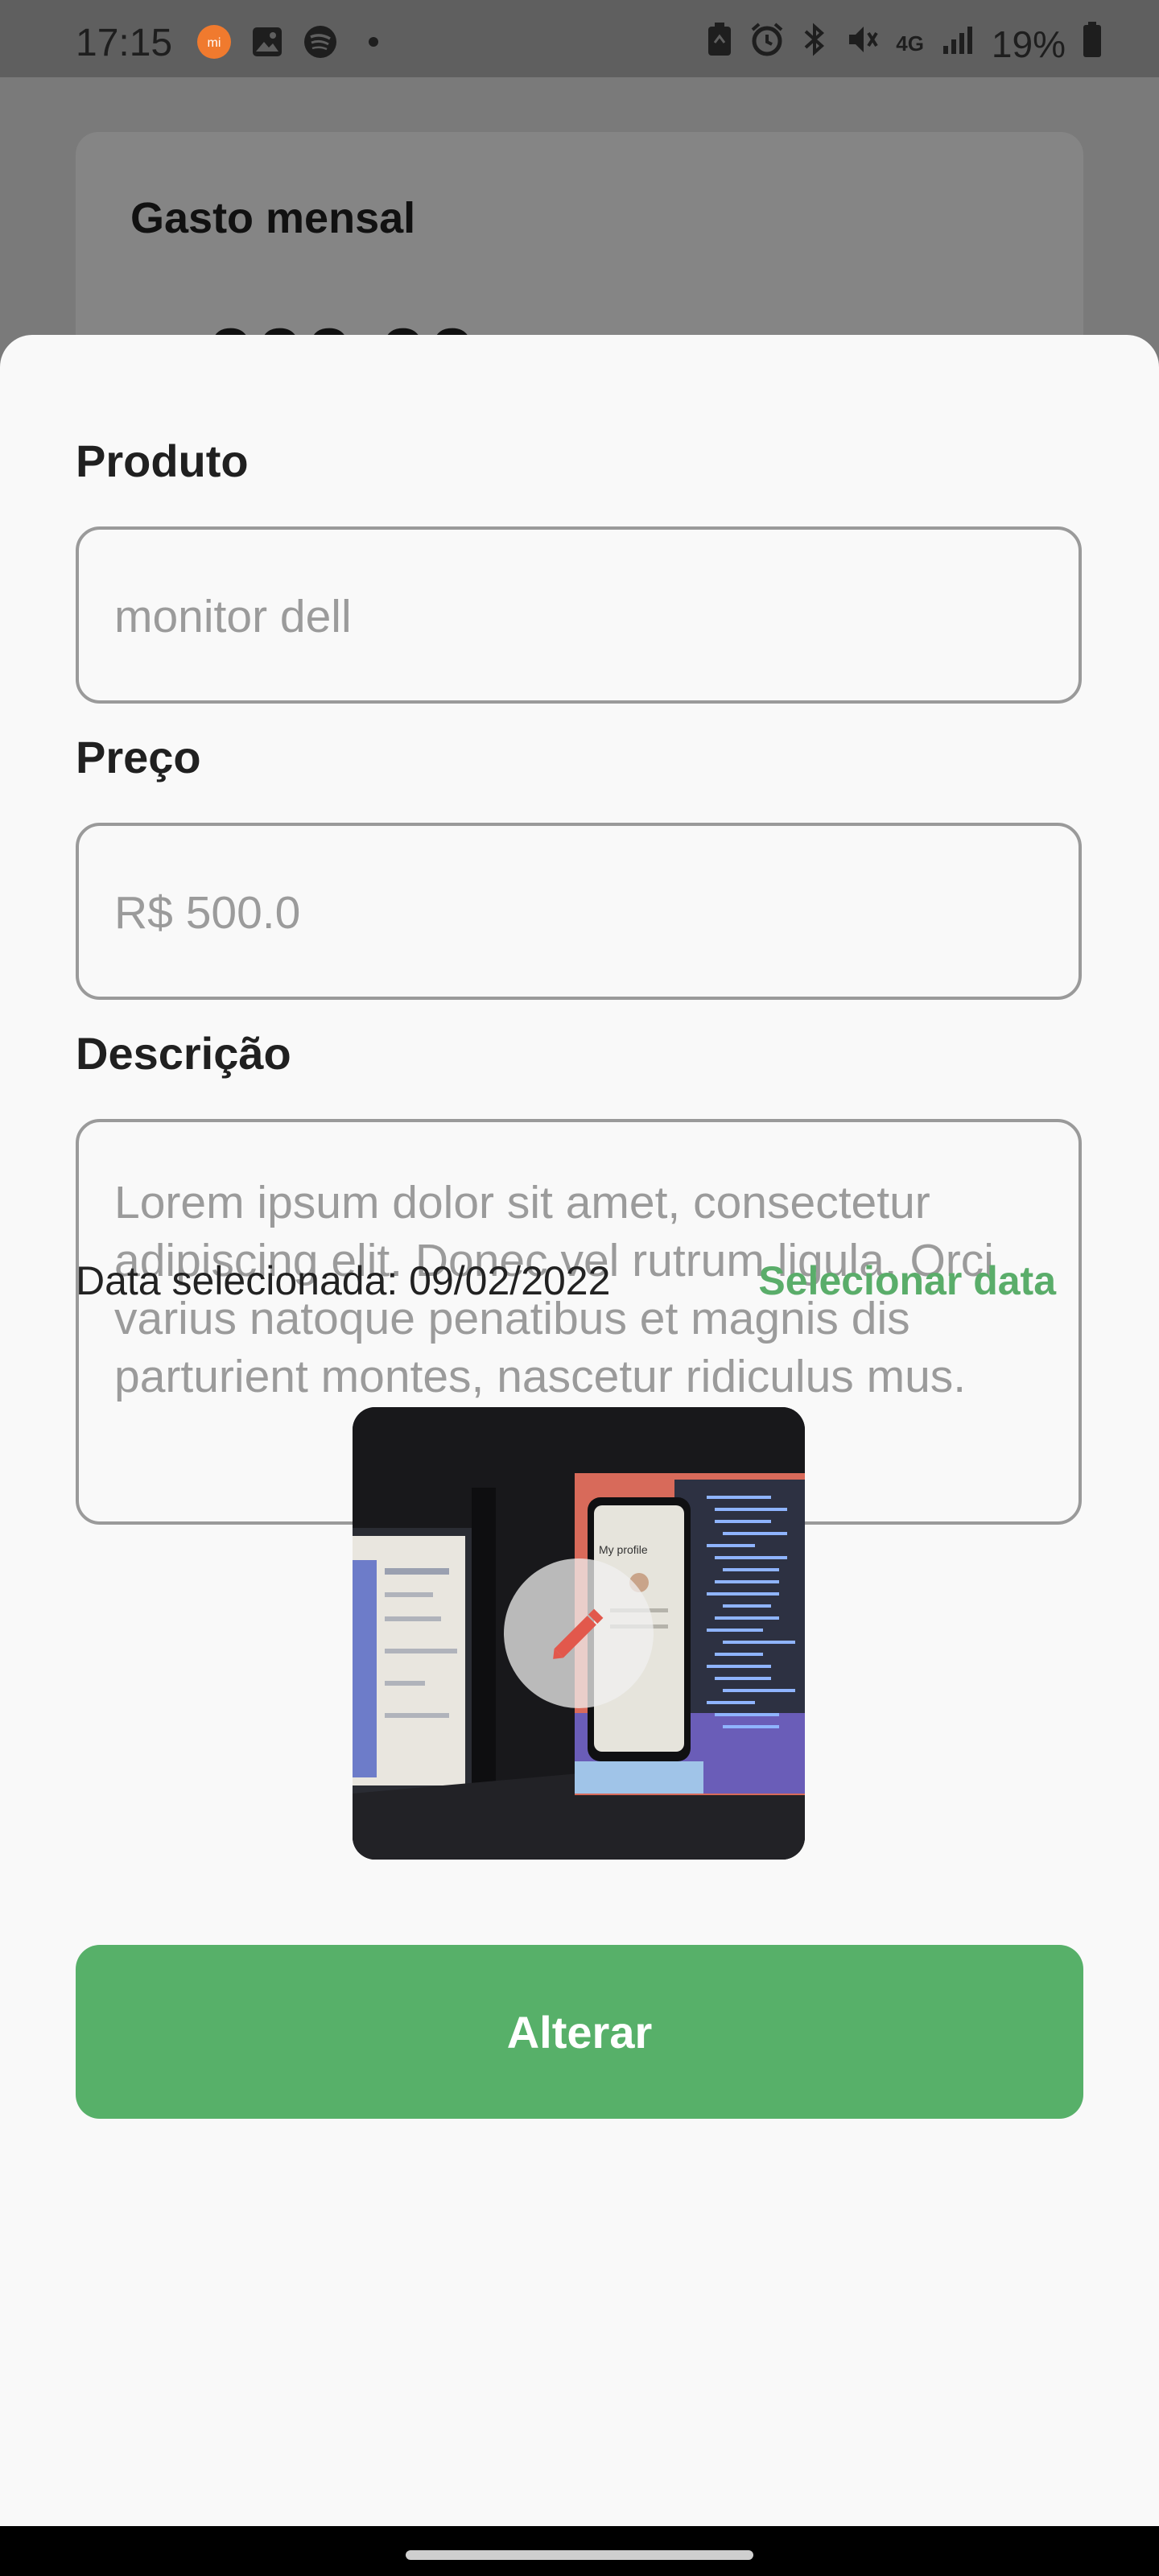 The width and height of the screenshot is (1159, 2576). What do you see at coordinates (719, 44) in the screenshot?
I see `battery-saver-icon` at bounding box center [719, 44].